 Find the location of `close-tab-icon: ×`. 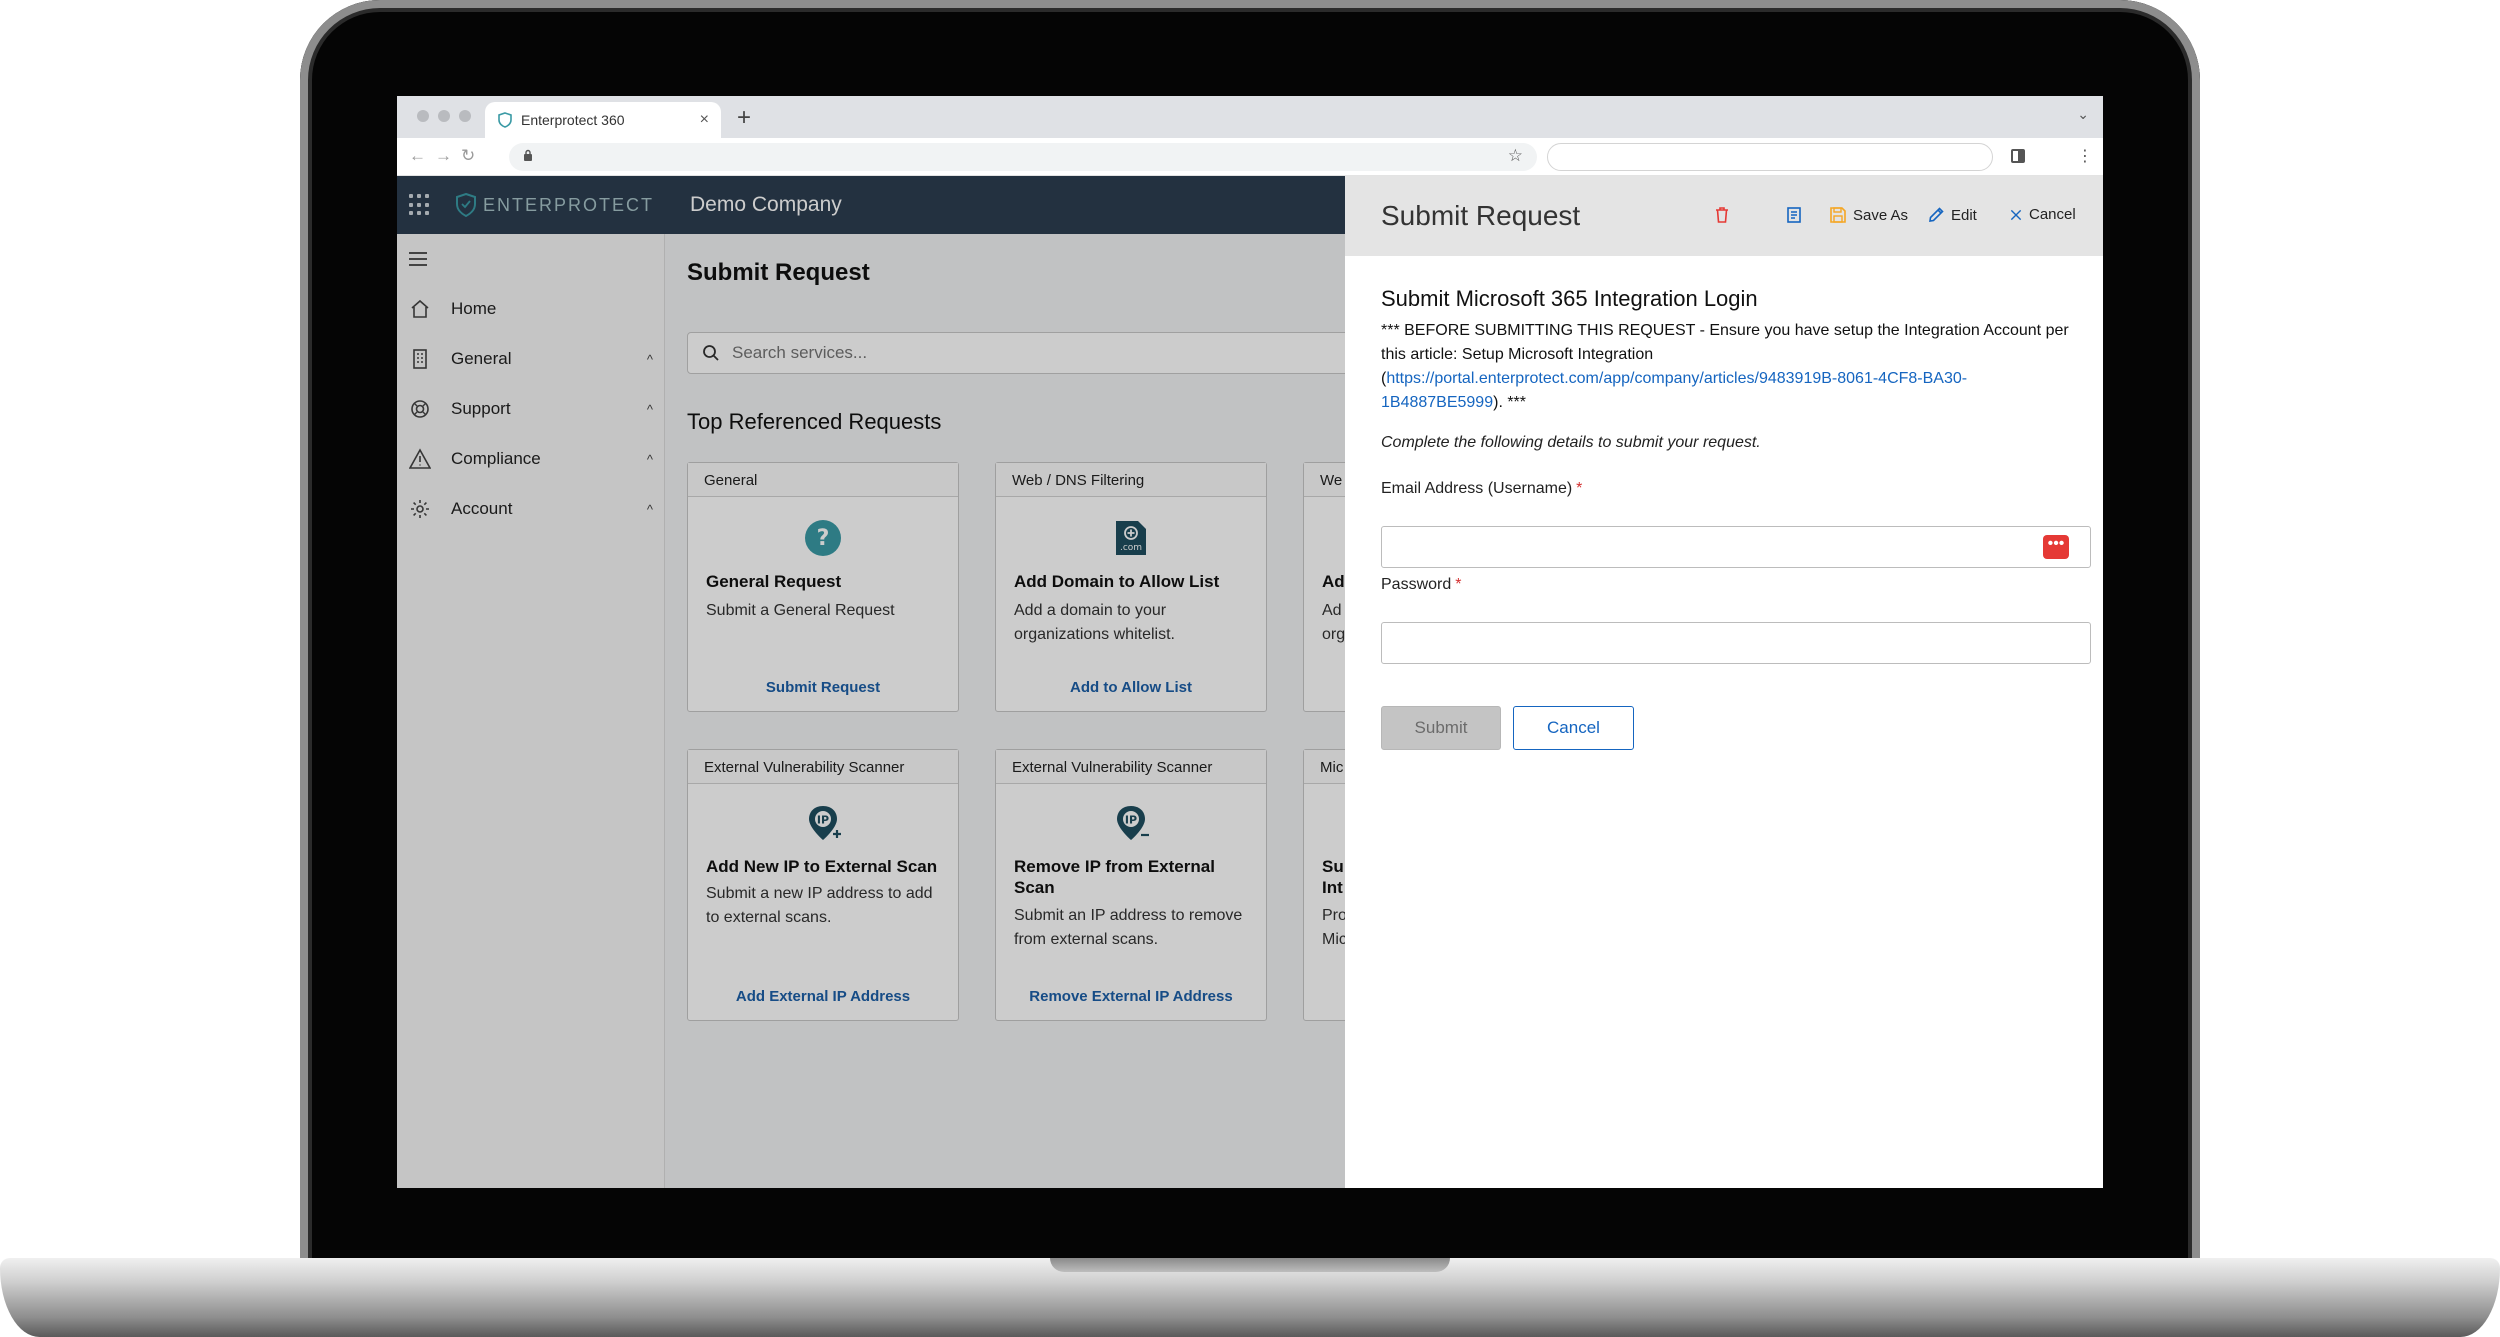

close-tab-icon: × is located at coordinates (704, 120).